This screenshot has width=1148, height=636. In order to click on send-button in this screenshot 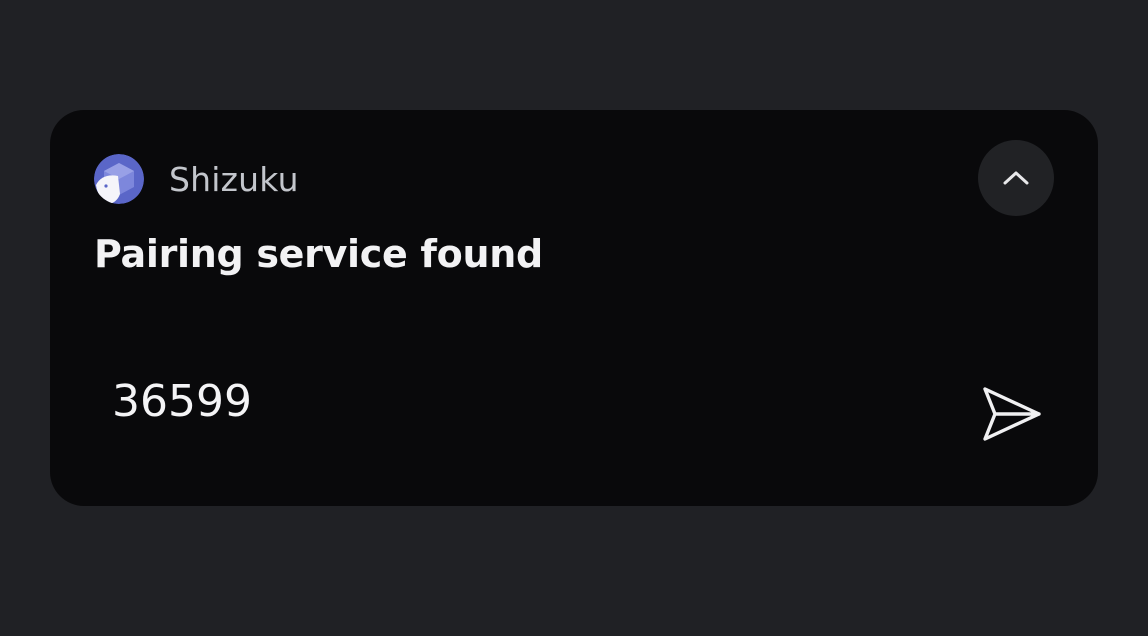, I will do `click(1012, 414)`.